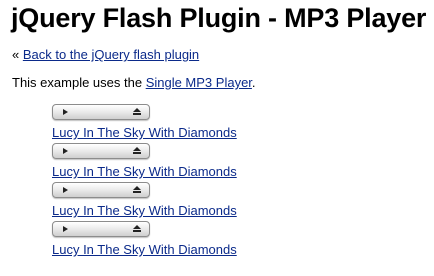 The height and width of the screenshot is (276, 434). I want to click on intro-text: This example uses the Single MP3 Player., so click(134, 83).